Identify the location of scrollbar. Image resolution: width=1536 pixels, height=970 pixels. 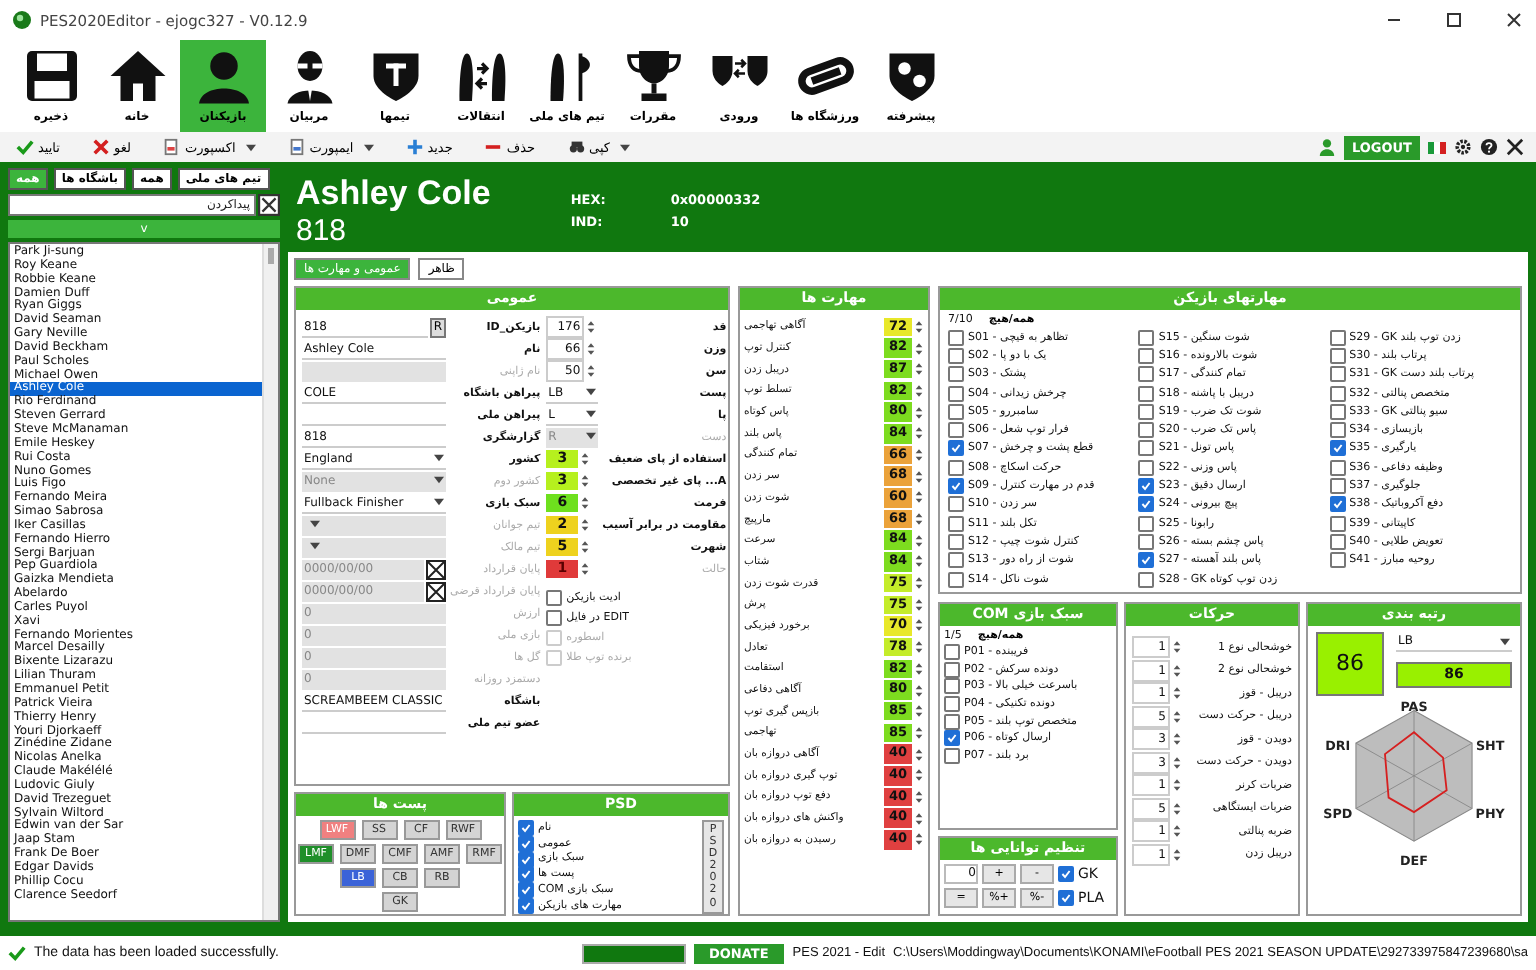
(270, 582).